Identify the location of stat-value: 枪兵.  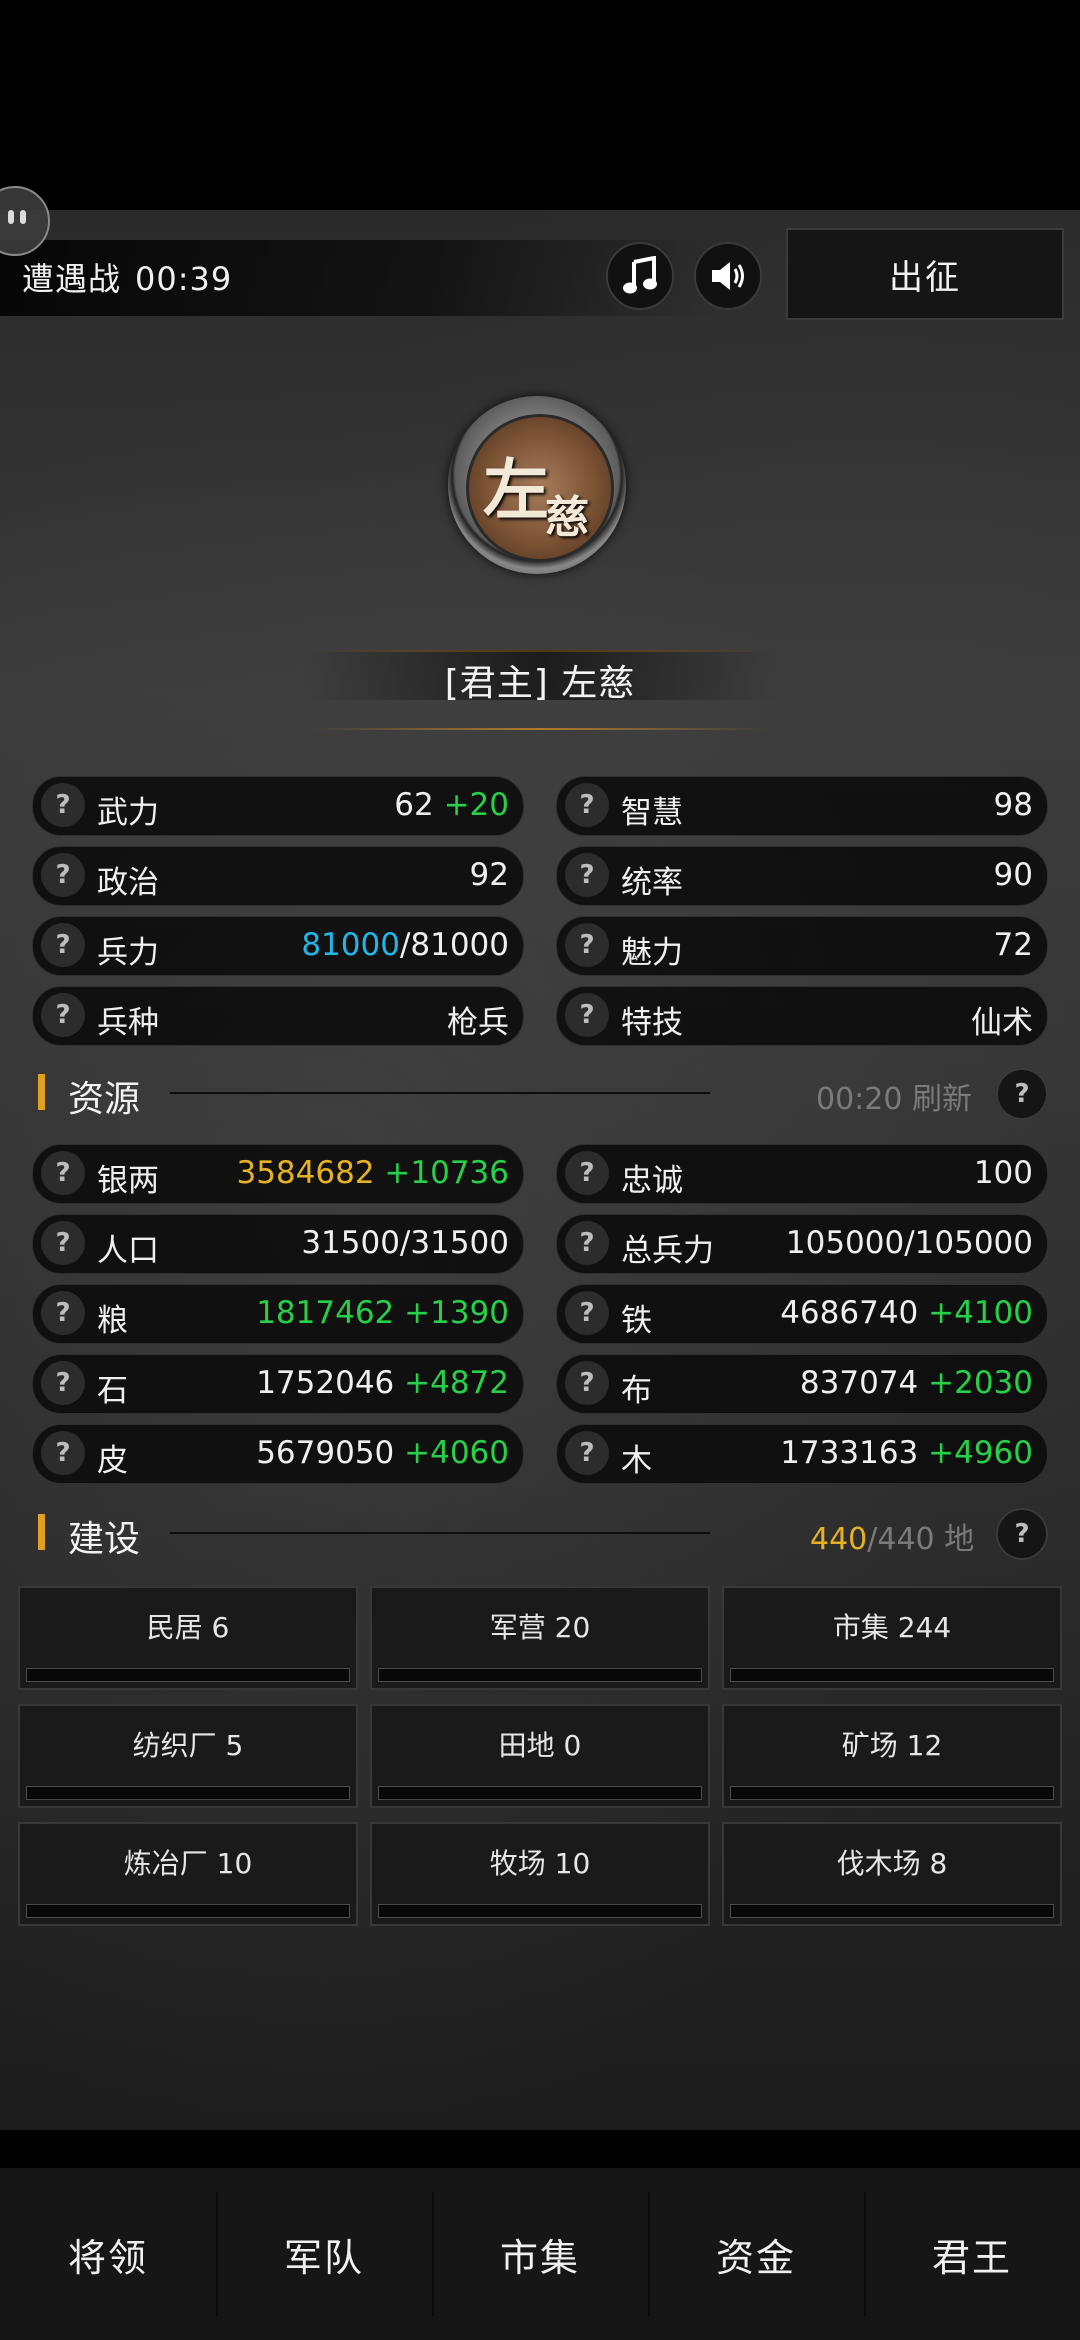
(478, 1023).